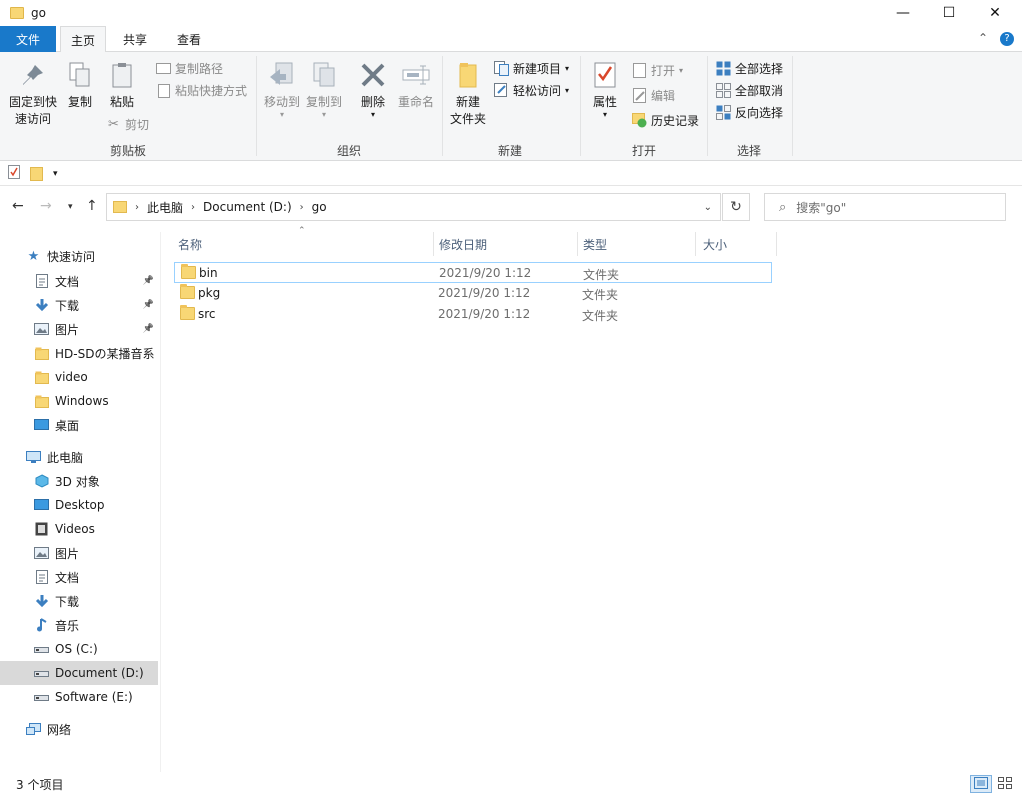 The image size is (1022, 795). I want to click on breadcrumb-document-d: Document (D:), so click(247, 207).